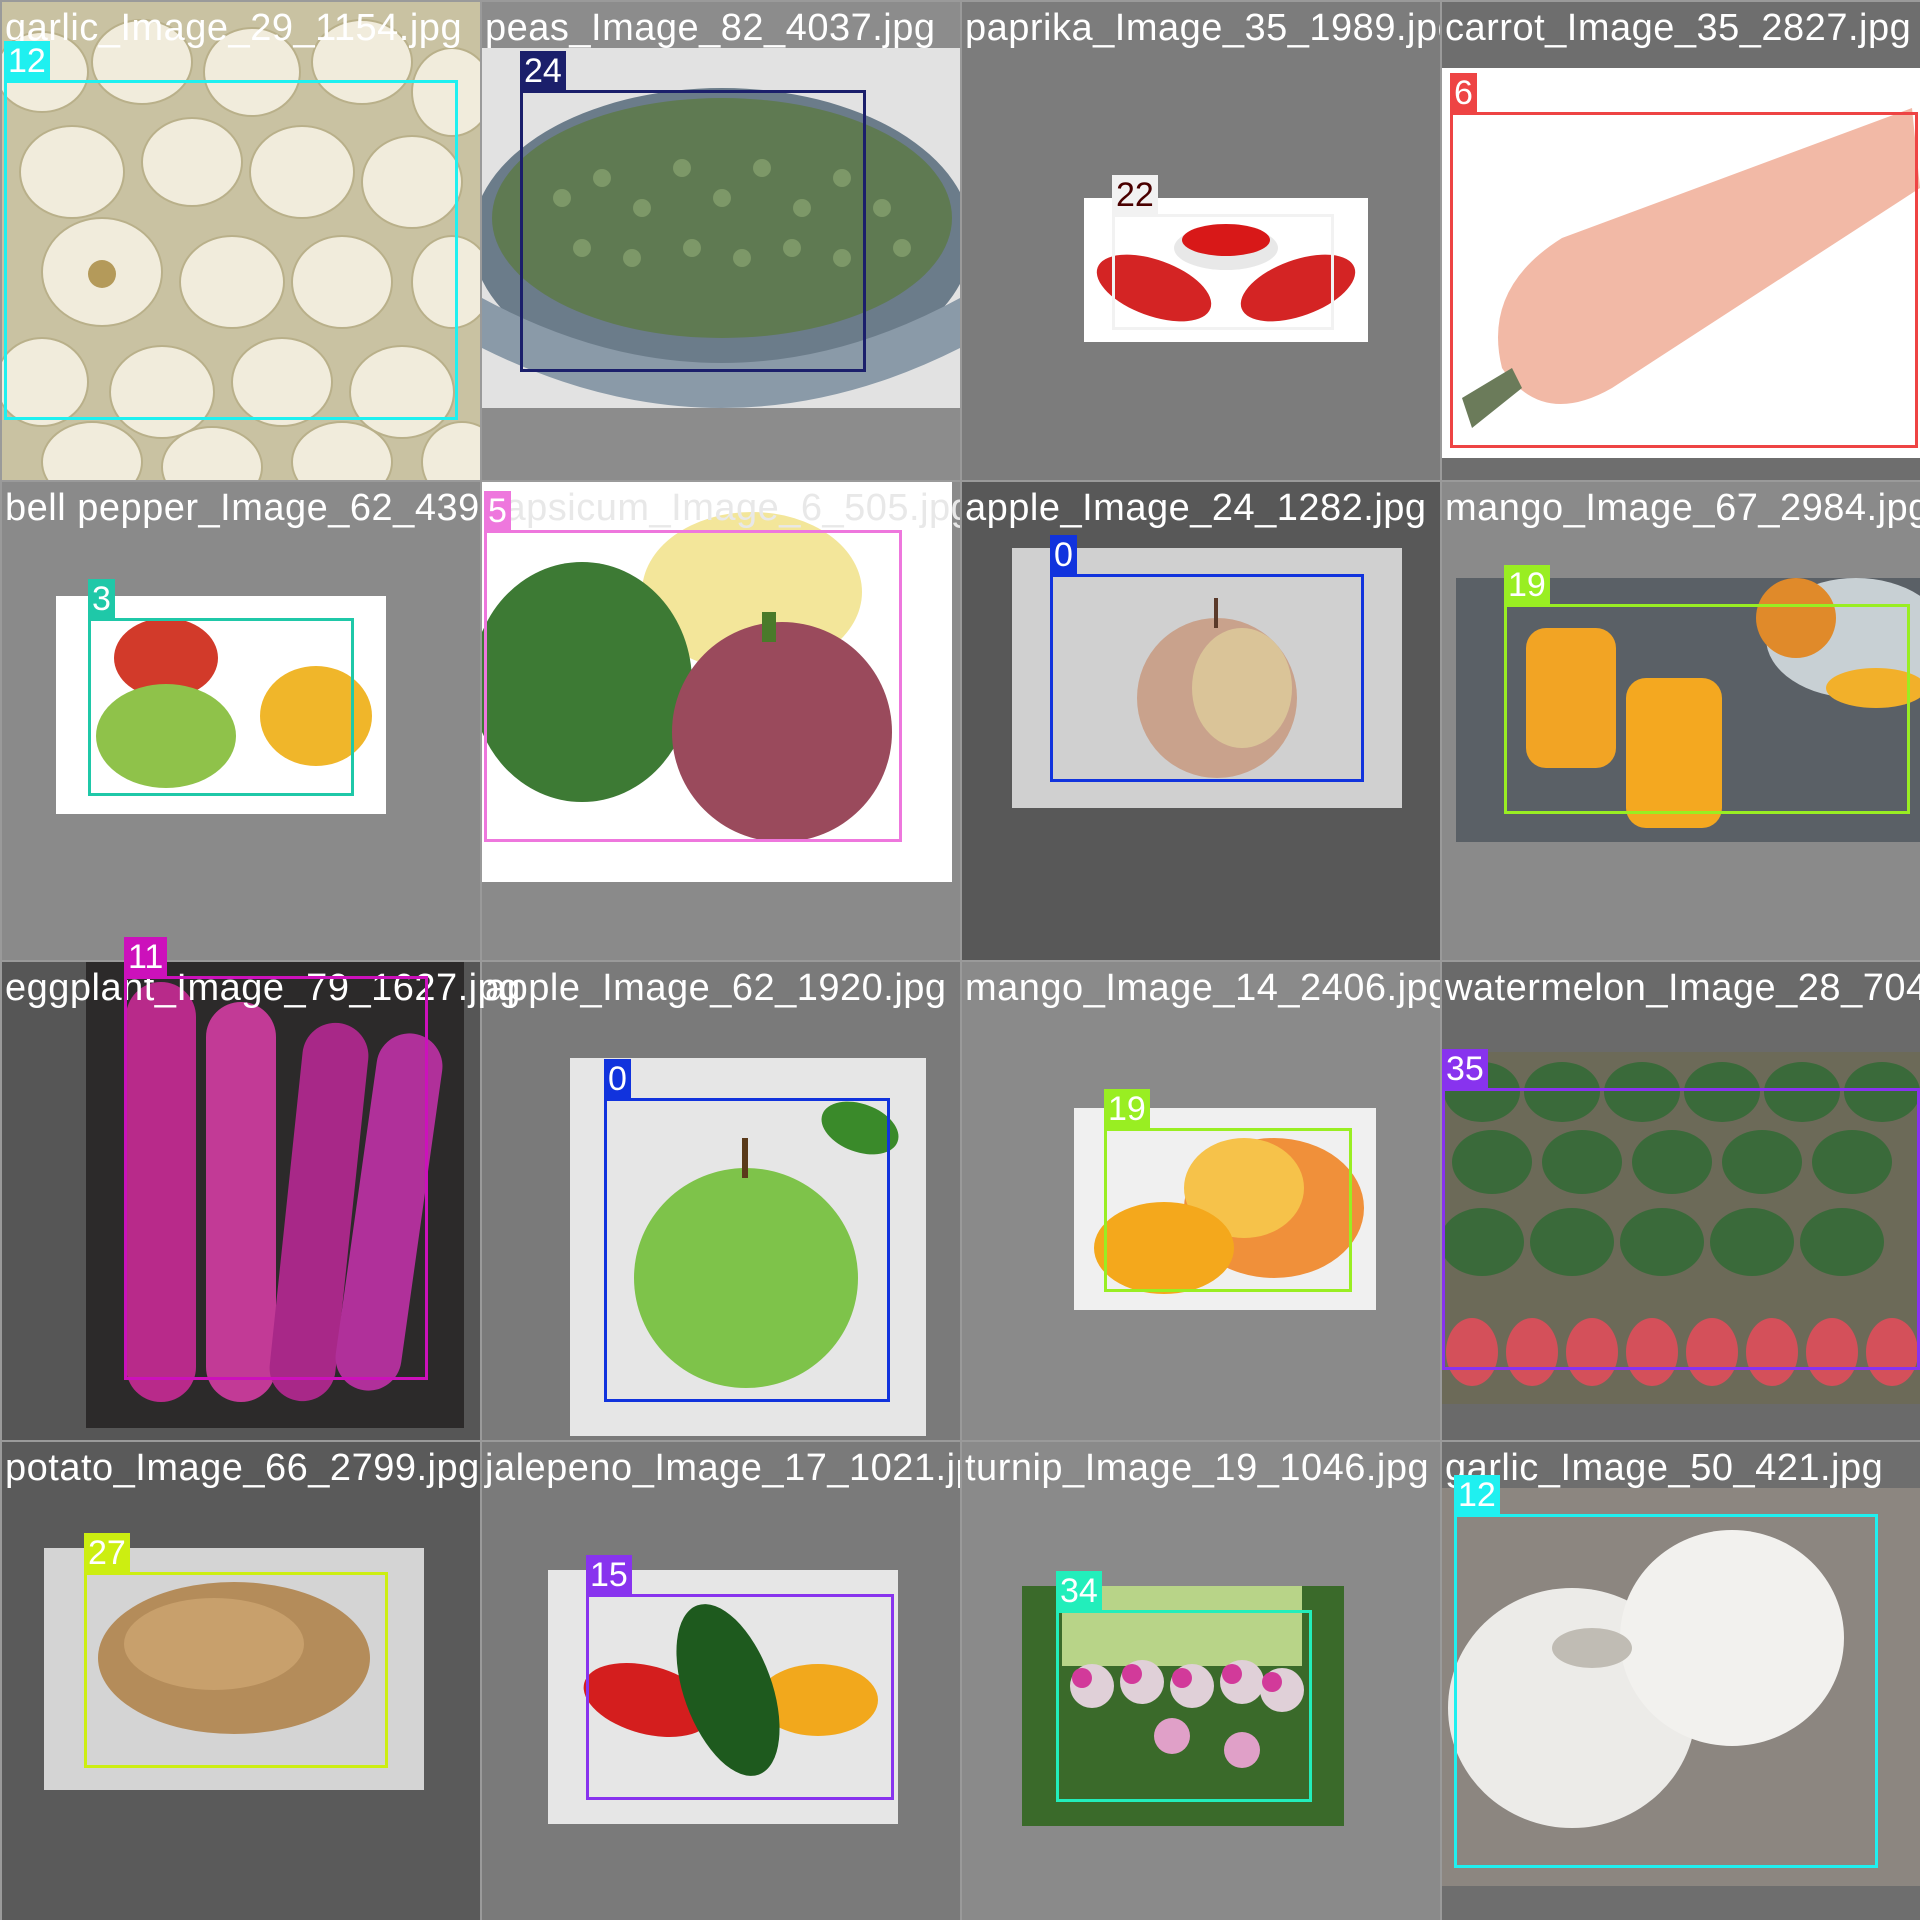  What do you see at coordinates (242, 1468) in the screenshot?
I see `filename-label: potato_Image_66_2799.jpg` at bounding box center [242, 1468].